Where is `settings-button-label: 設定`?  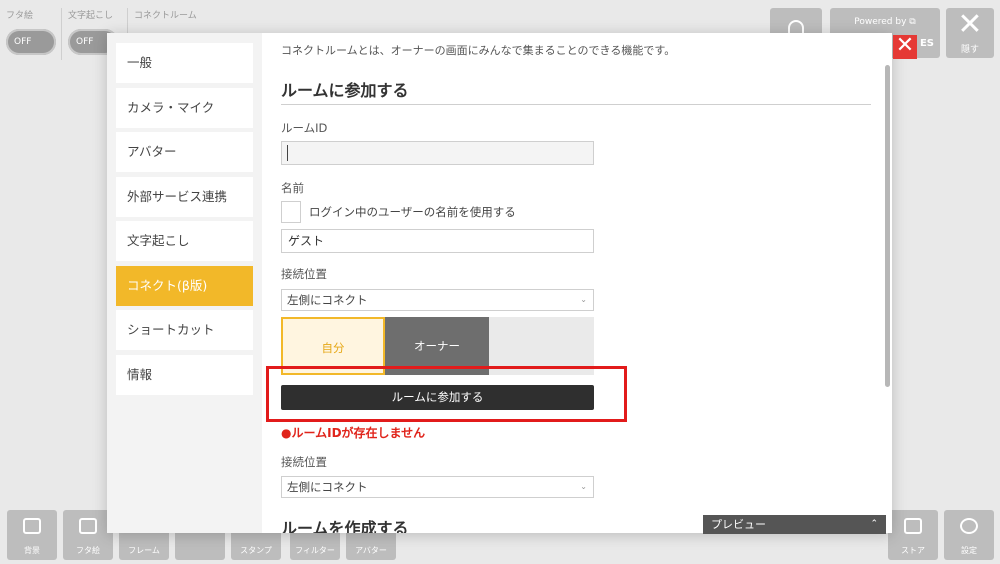
settings-button-label: 設定 is located at coordinates (969, 550).